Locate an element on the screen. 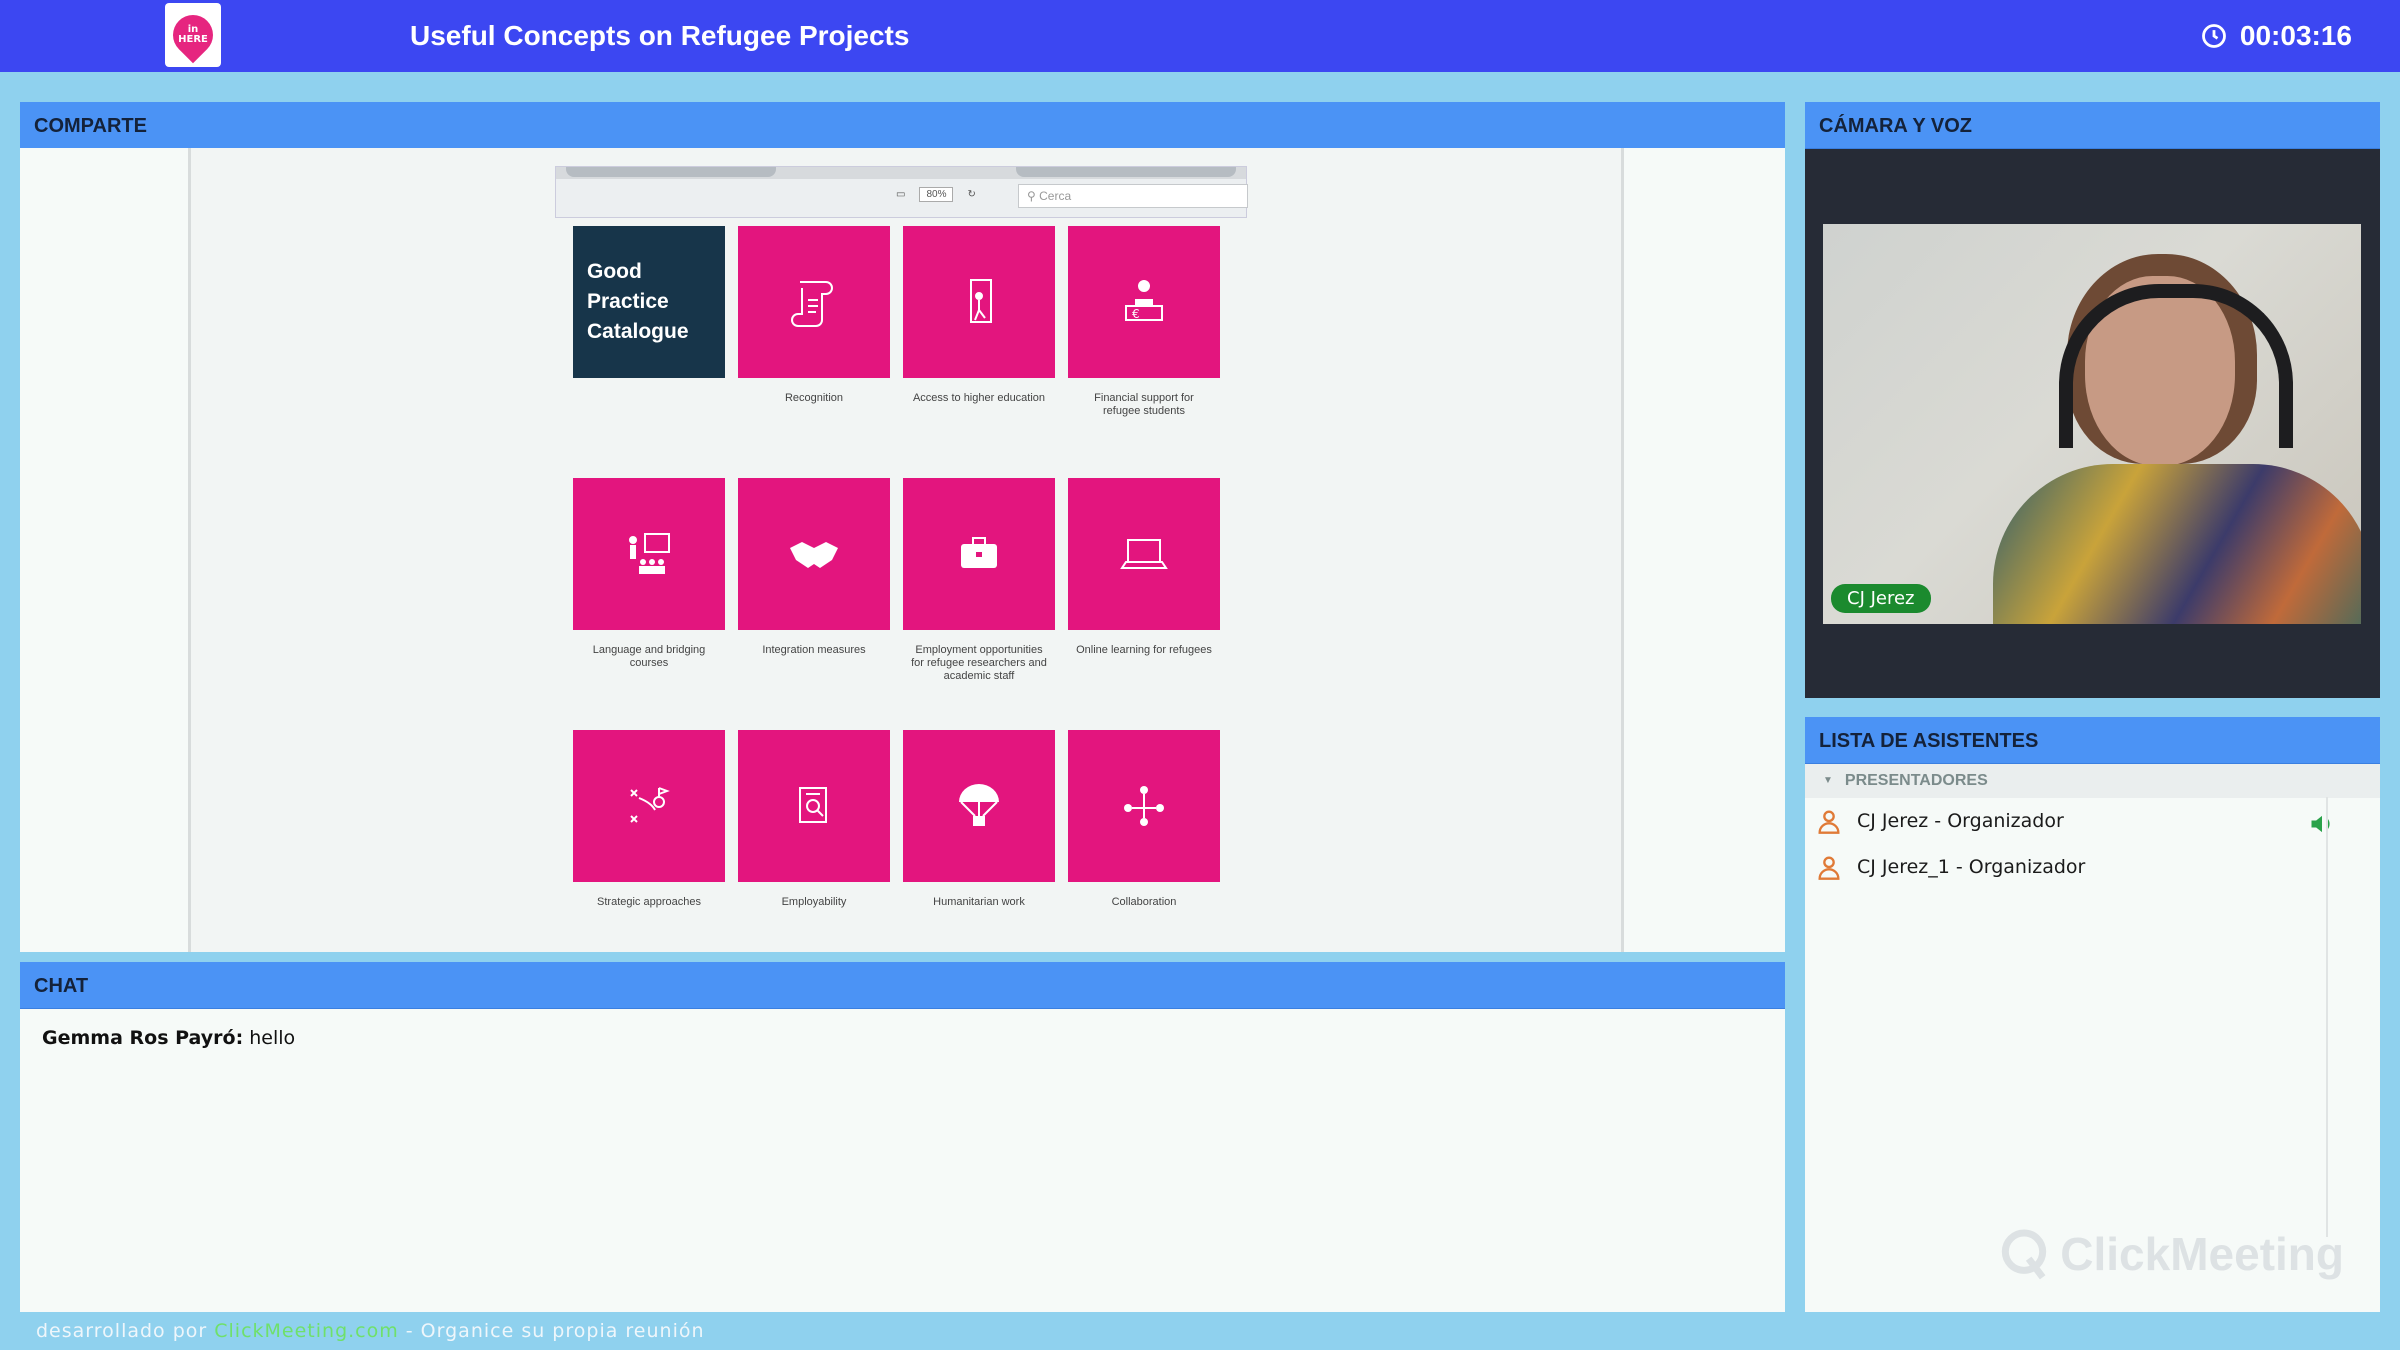 The image size is (2400, 1350). meeting-timer: 00:03:16 is located at coordinates (2276, 36).